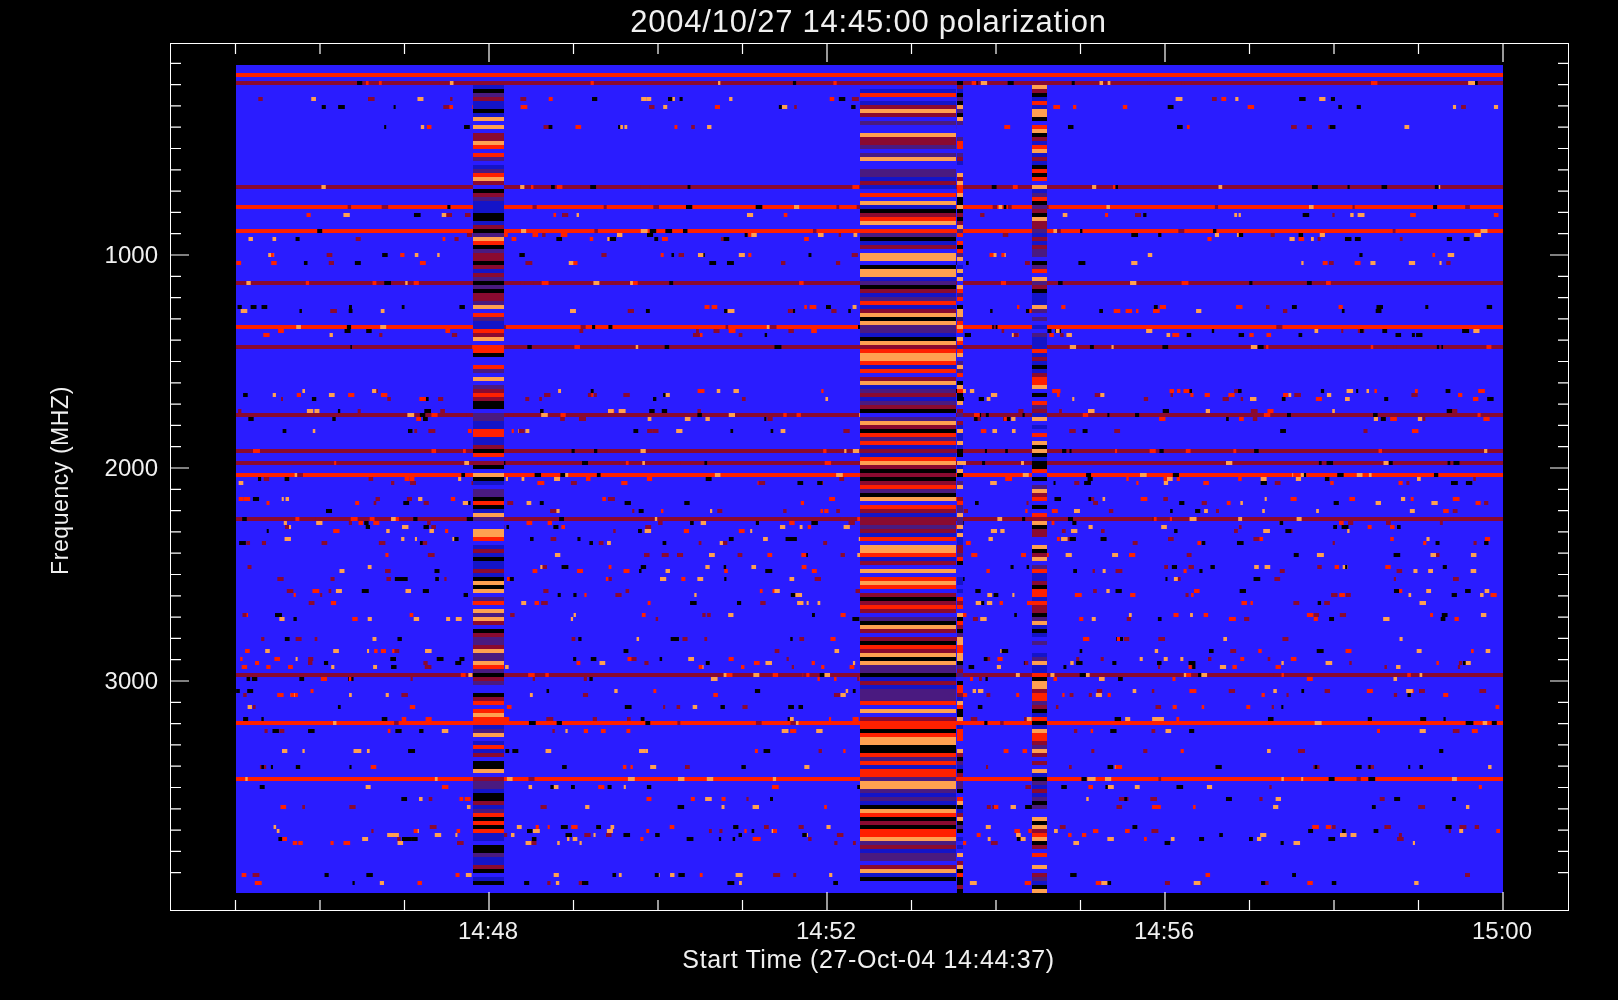 This screenshot has width=1618, height=1000. What do you see at coordinates (60, 481) in the screenshot?
I see `y-axis-title: Frequency (MHZ)` at bounding box center [60, 481].